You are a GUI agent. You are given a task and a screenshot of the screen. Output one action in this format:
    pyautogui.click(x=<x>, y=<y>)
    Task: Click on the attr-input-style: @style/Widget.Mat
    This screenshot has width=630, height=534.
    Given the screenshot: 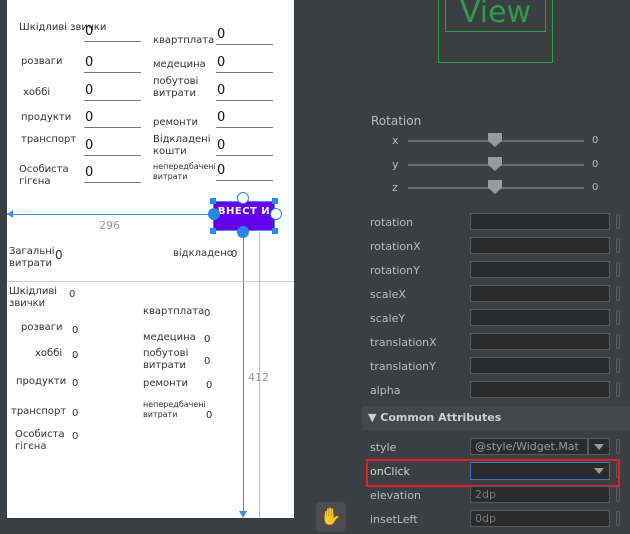 What is the action you would take?
    pyautogui.click(x=529, y=446)
    